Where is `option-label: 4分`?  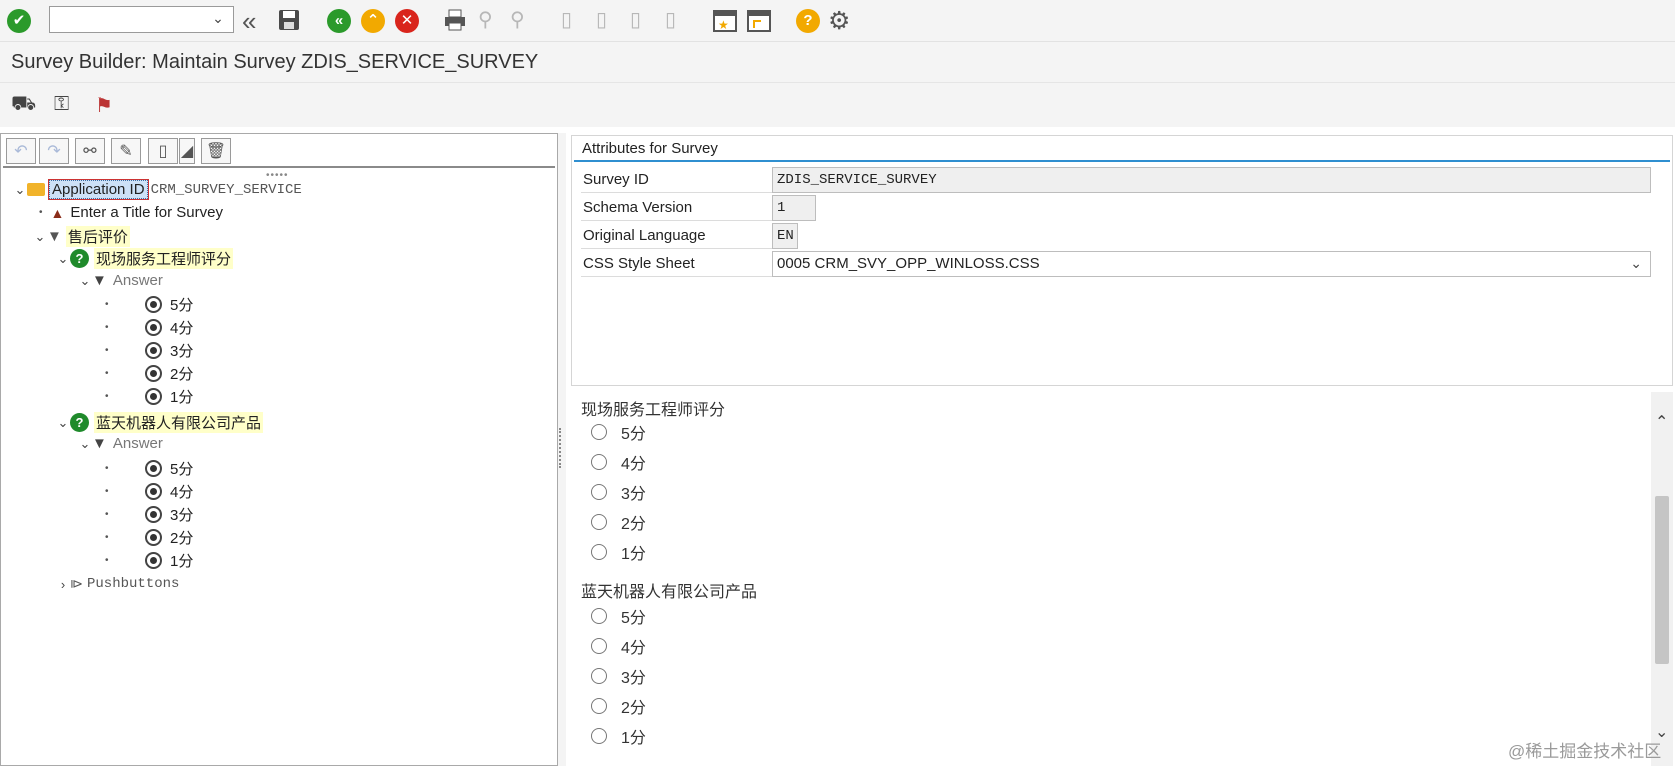 option-label: 4分 is located at coordinates (633, 648).